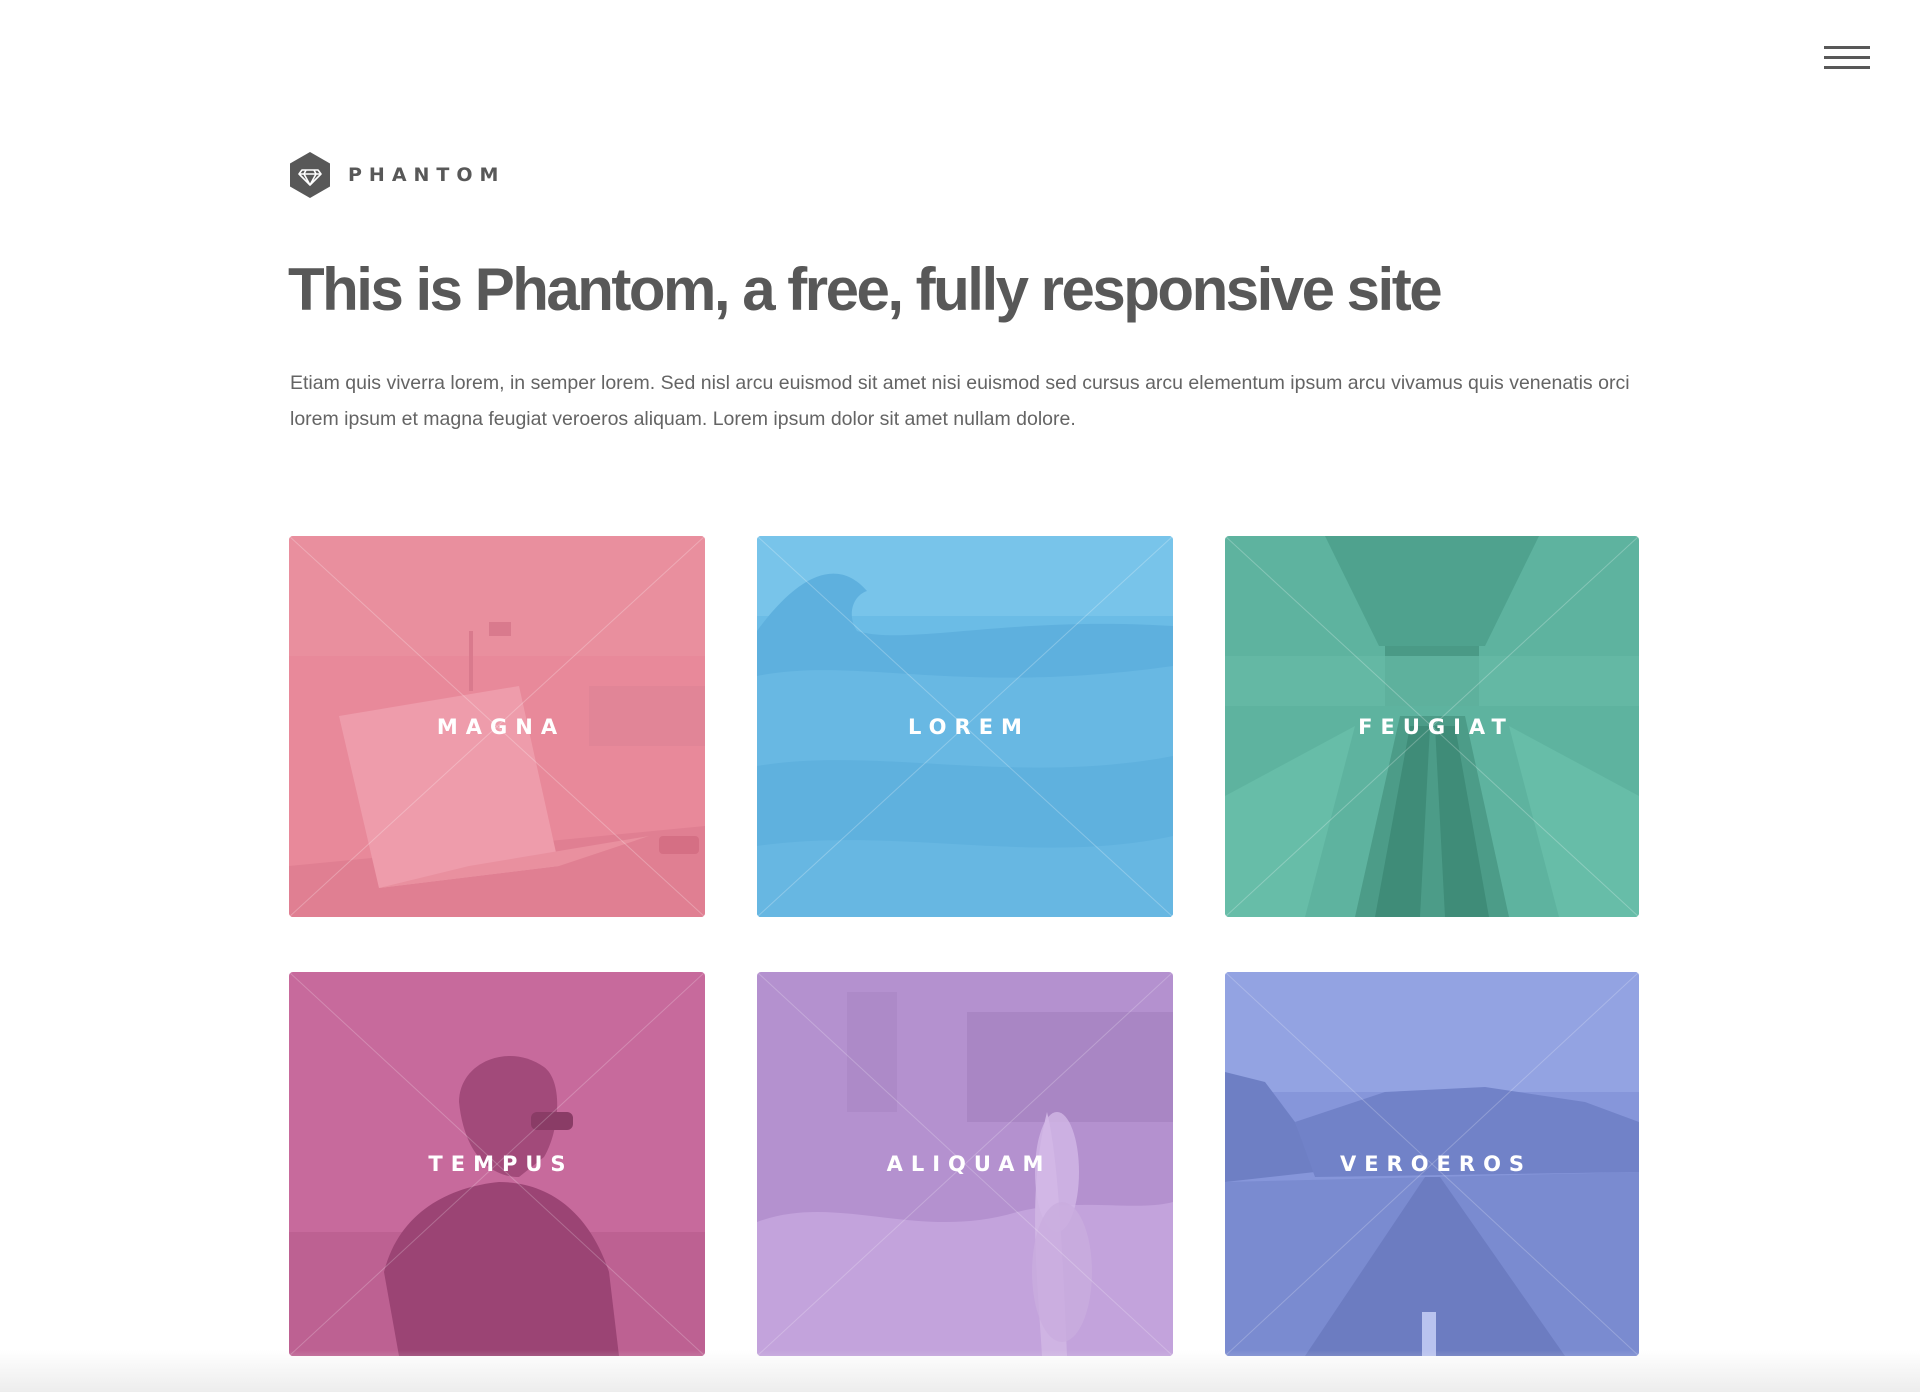  I want to click on tile-veroeros: VEROEROS, so click(1432, 1164).